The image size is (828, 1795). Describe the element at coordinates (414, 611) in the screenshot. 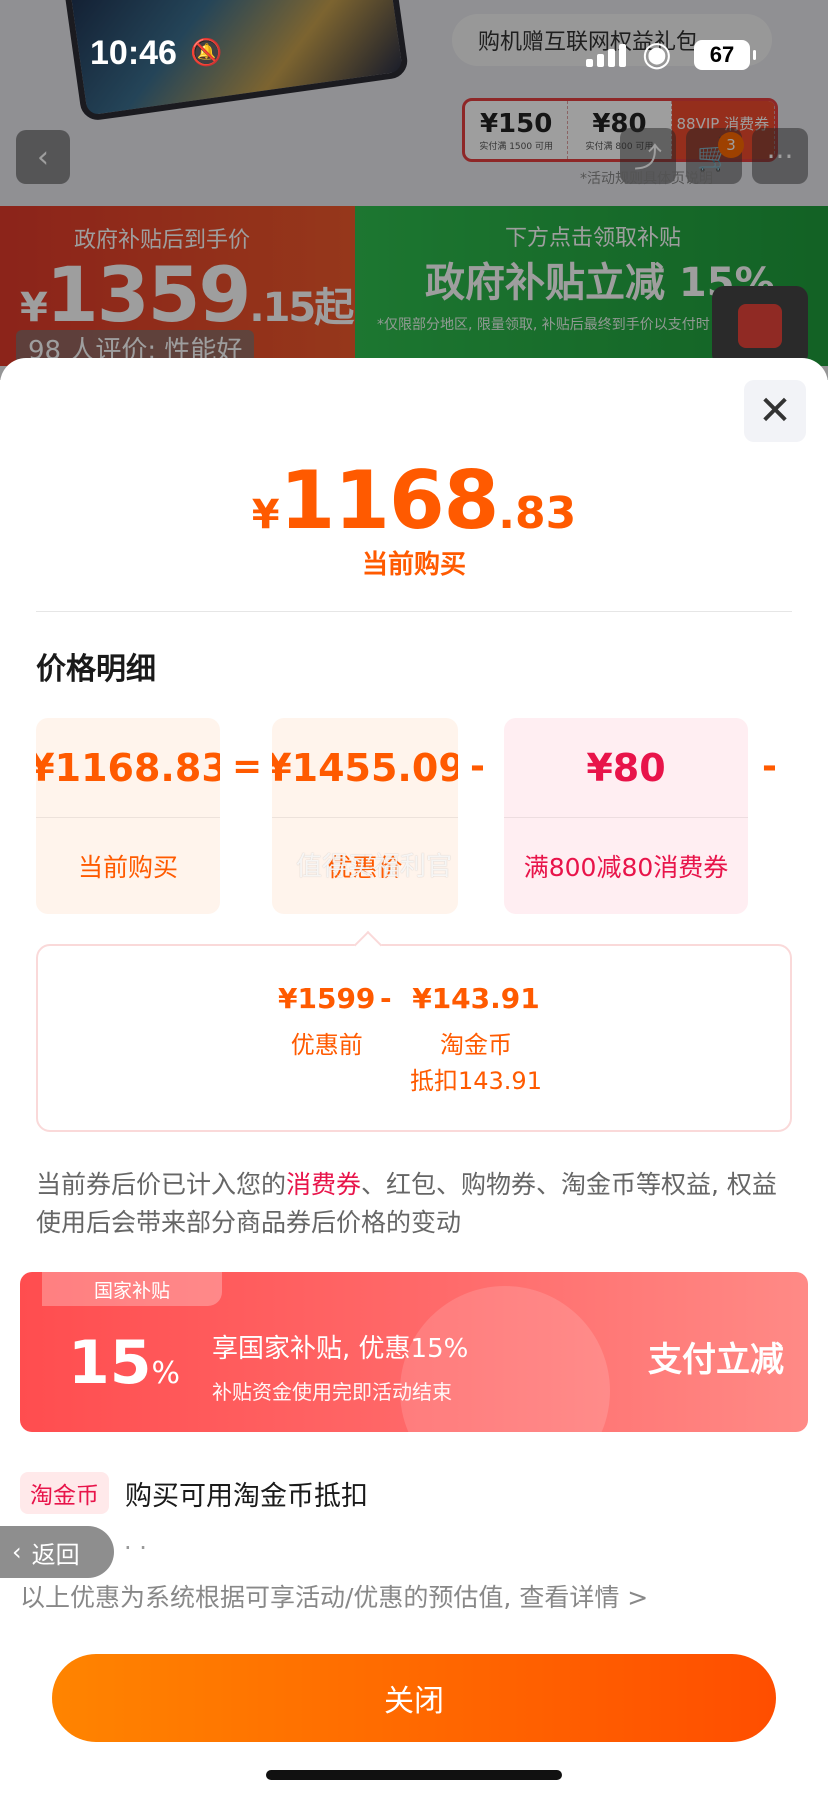

I see `divider` at that location.